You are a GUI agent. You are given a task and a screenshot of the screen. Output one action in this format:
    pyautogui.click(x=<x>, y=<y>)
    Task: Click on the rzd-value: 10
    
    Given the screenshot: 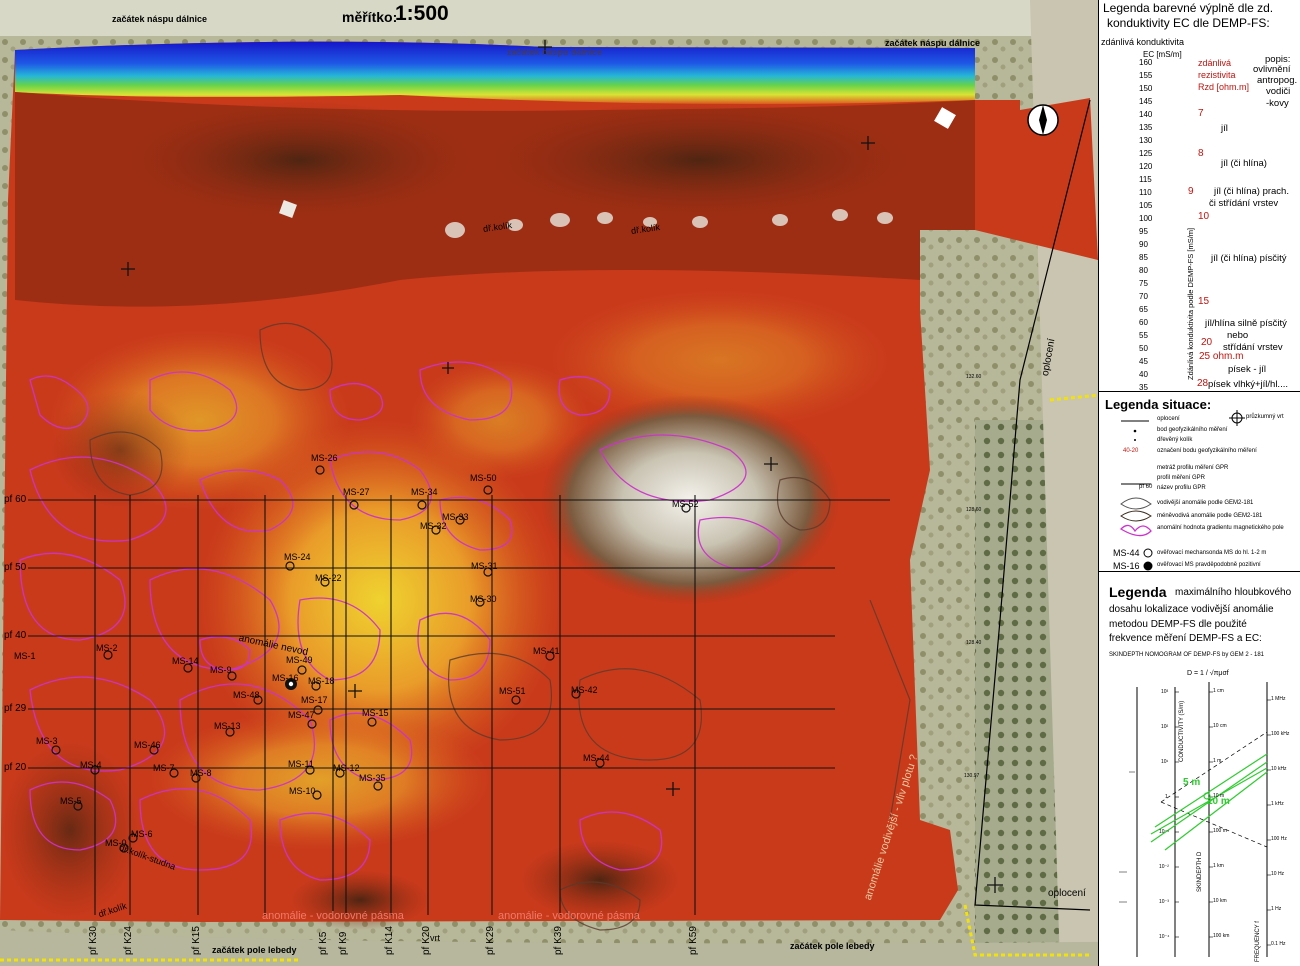 What is the action you would take?
    pyautogui.click(x=1204, y=216)
    